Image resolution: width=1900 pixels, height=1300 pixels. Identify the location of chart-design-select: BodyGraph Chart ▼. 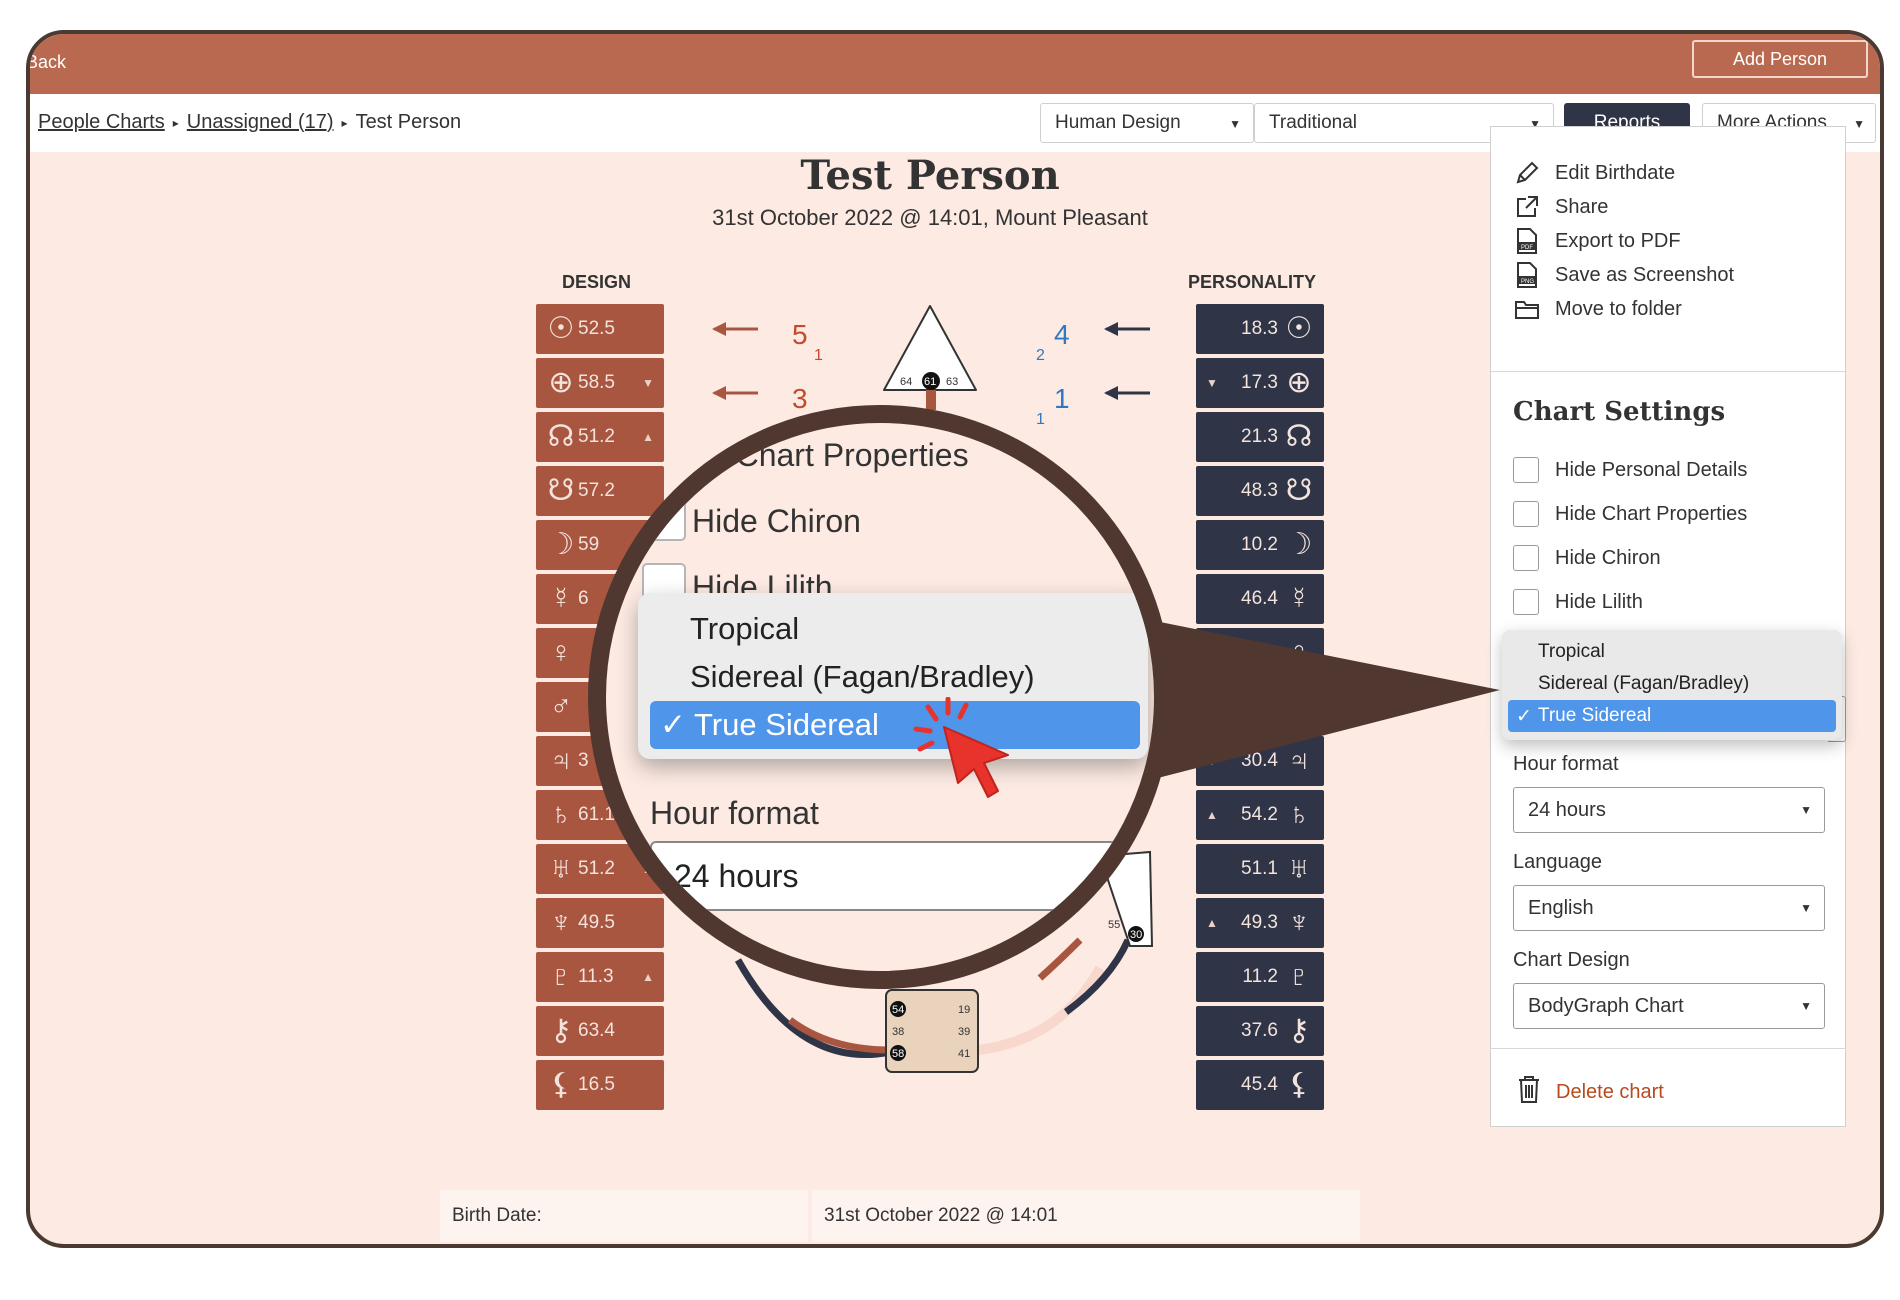
(1669, 1006).